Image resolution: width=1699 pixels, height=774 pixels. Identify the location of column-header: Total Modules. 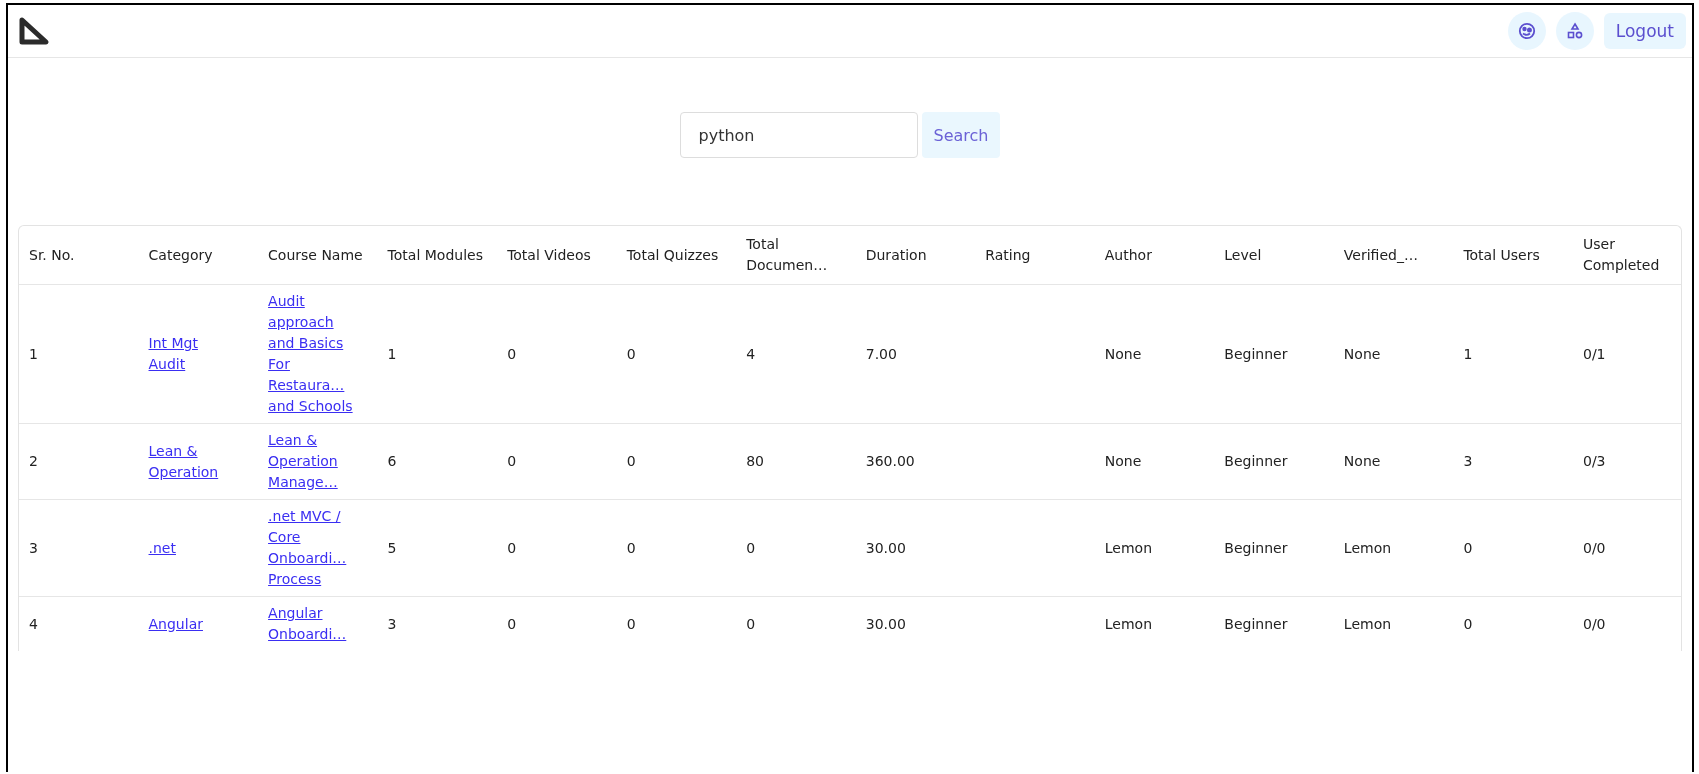
(435, 255).